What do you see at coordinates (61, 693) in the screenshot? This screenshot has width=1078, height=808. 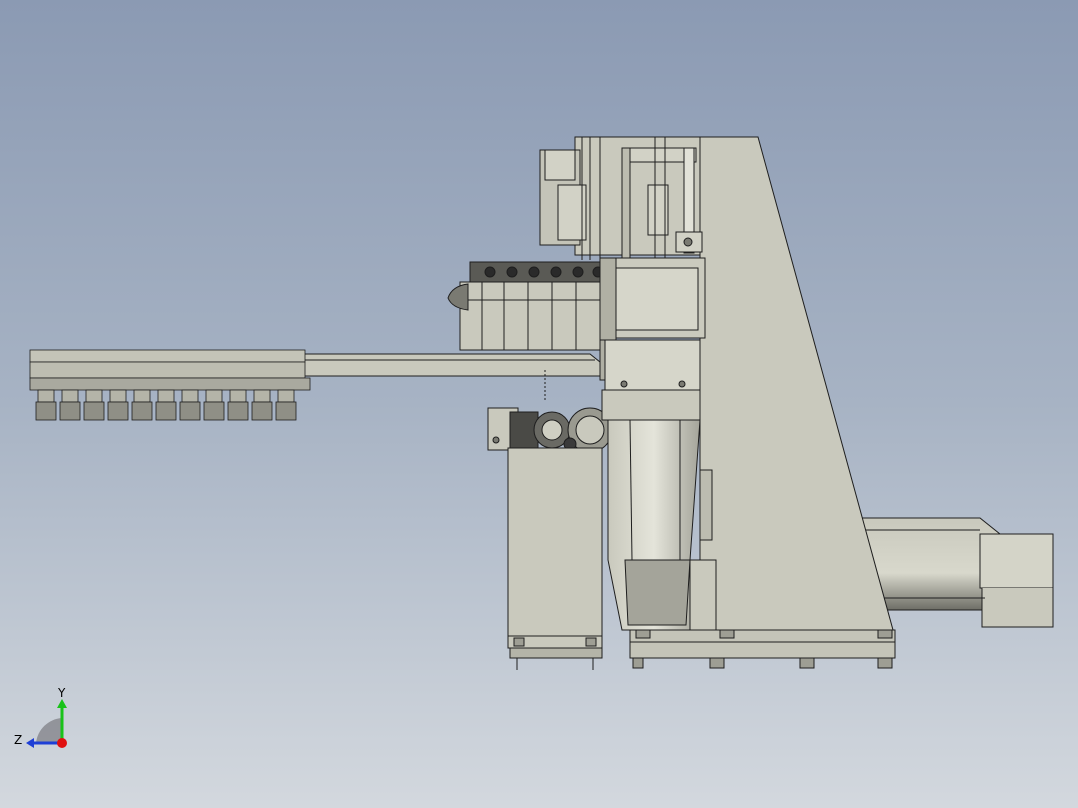 I see `y-axis-label: Y` at bounding box center [61, 693].